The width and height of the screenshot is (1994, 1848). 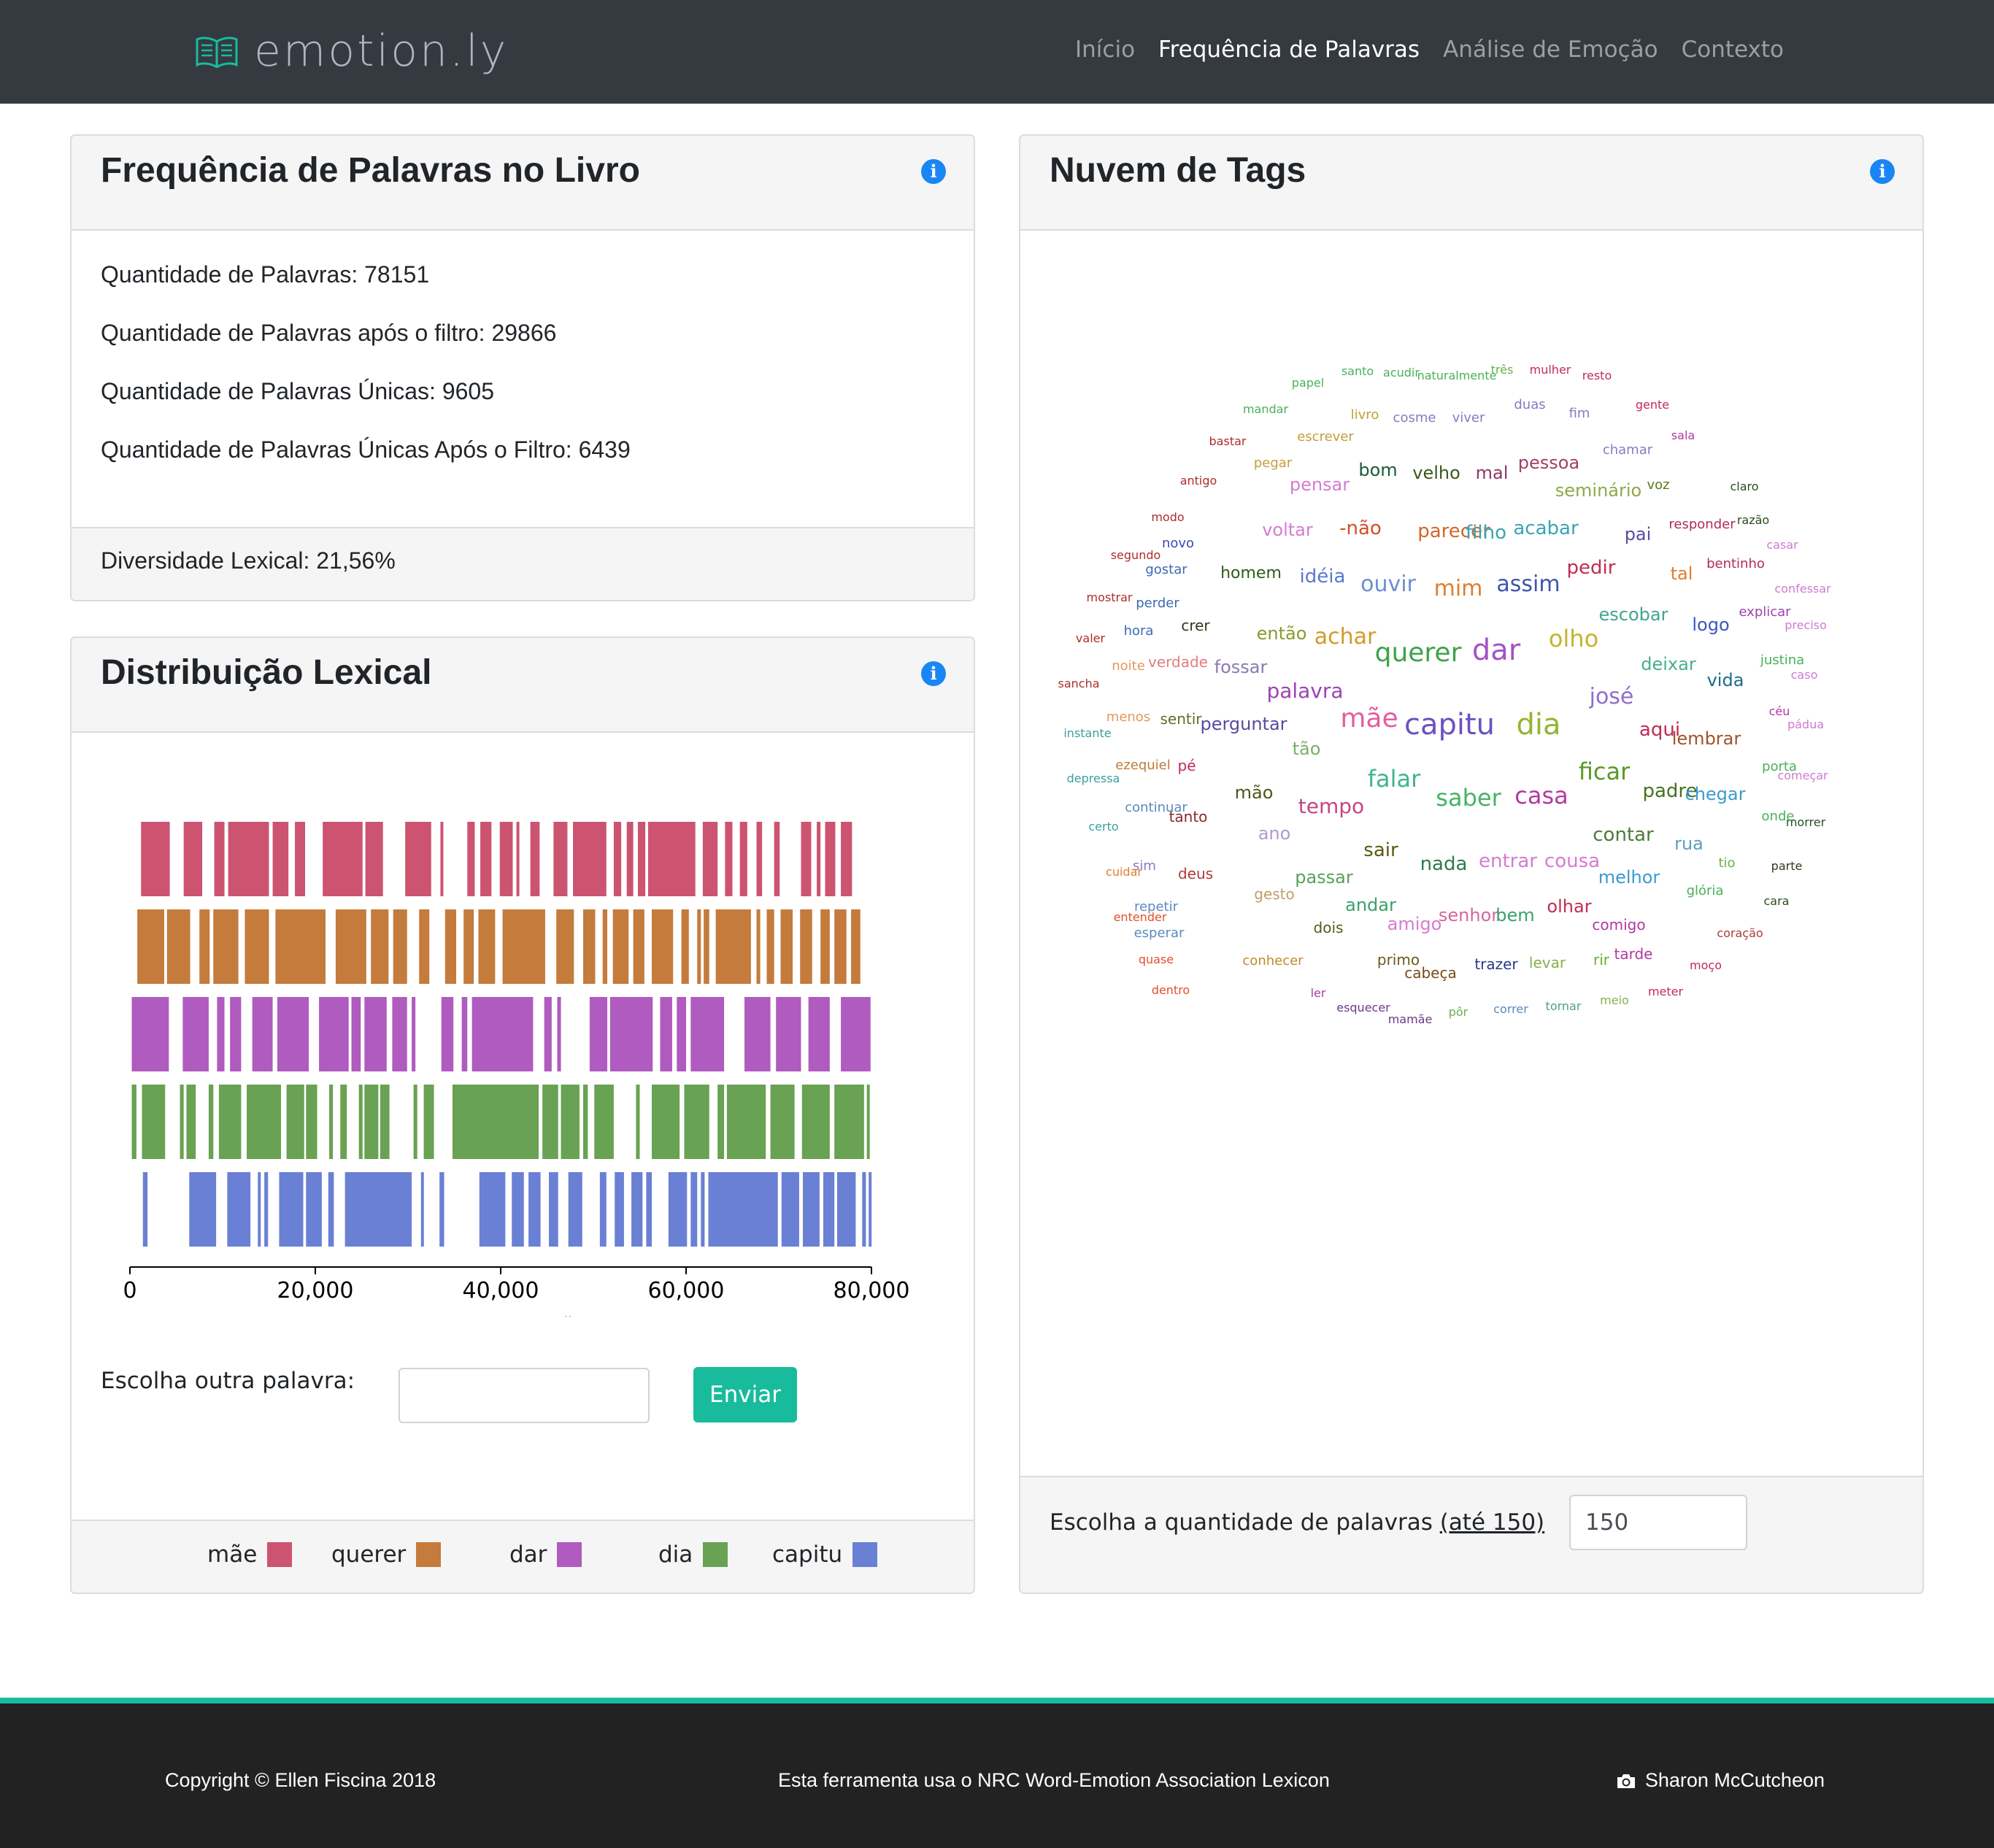 I want to click on tag-word: ouvir, so click(x=1388, y=584).